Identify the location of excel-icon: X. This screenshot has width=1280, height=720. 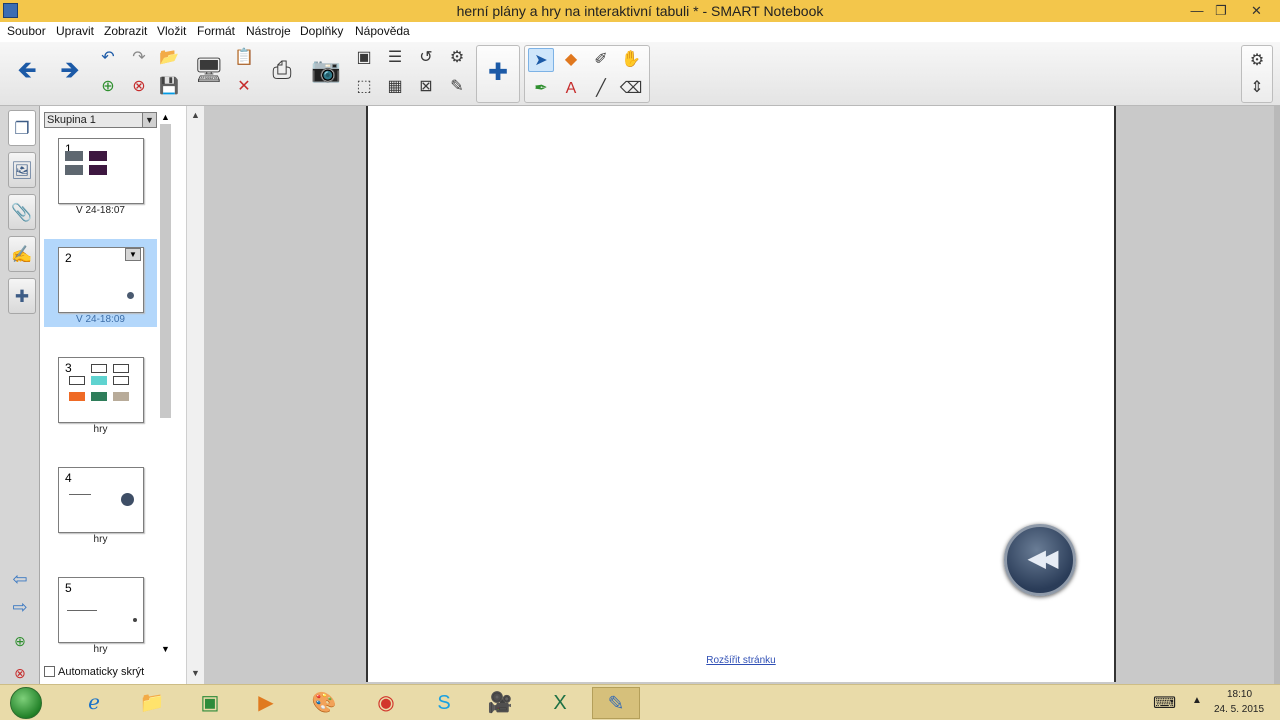
(560, 703).